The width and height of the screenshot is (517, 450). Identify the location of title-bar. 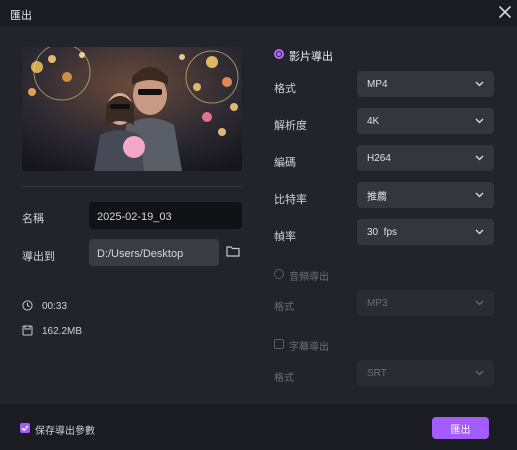
(258, 13).